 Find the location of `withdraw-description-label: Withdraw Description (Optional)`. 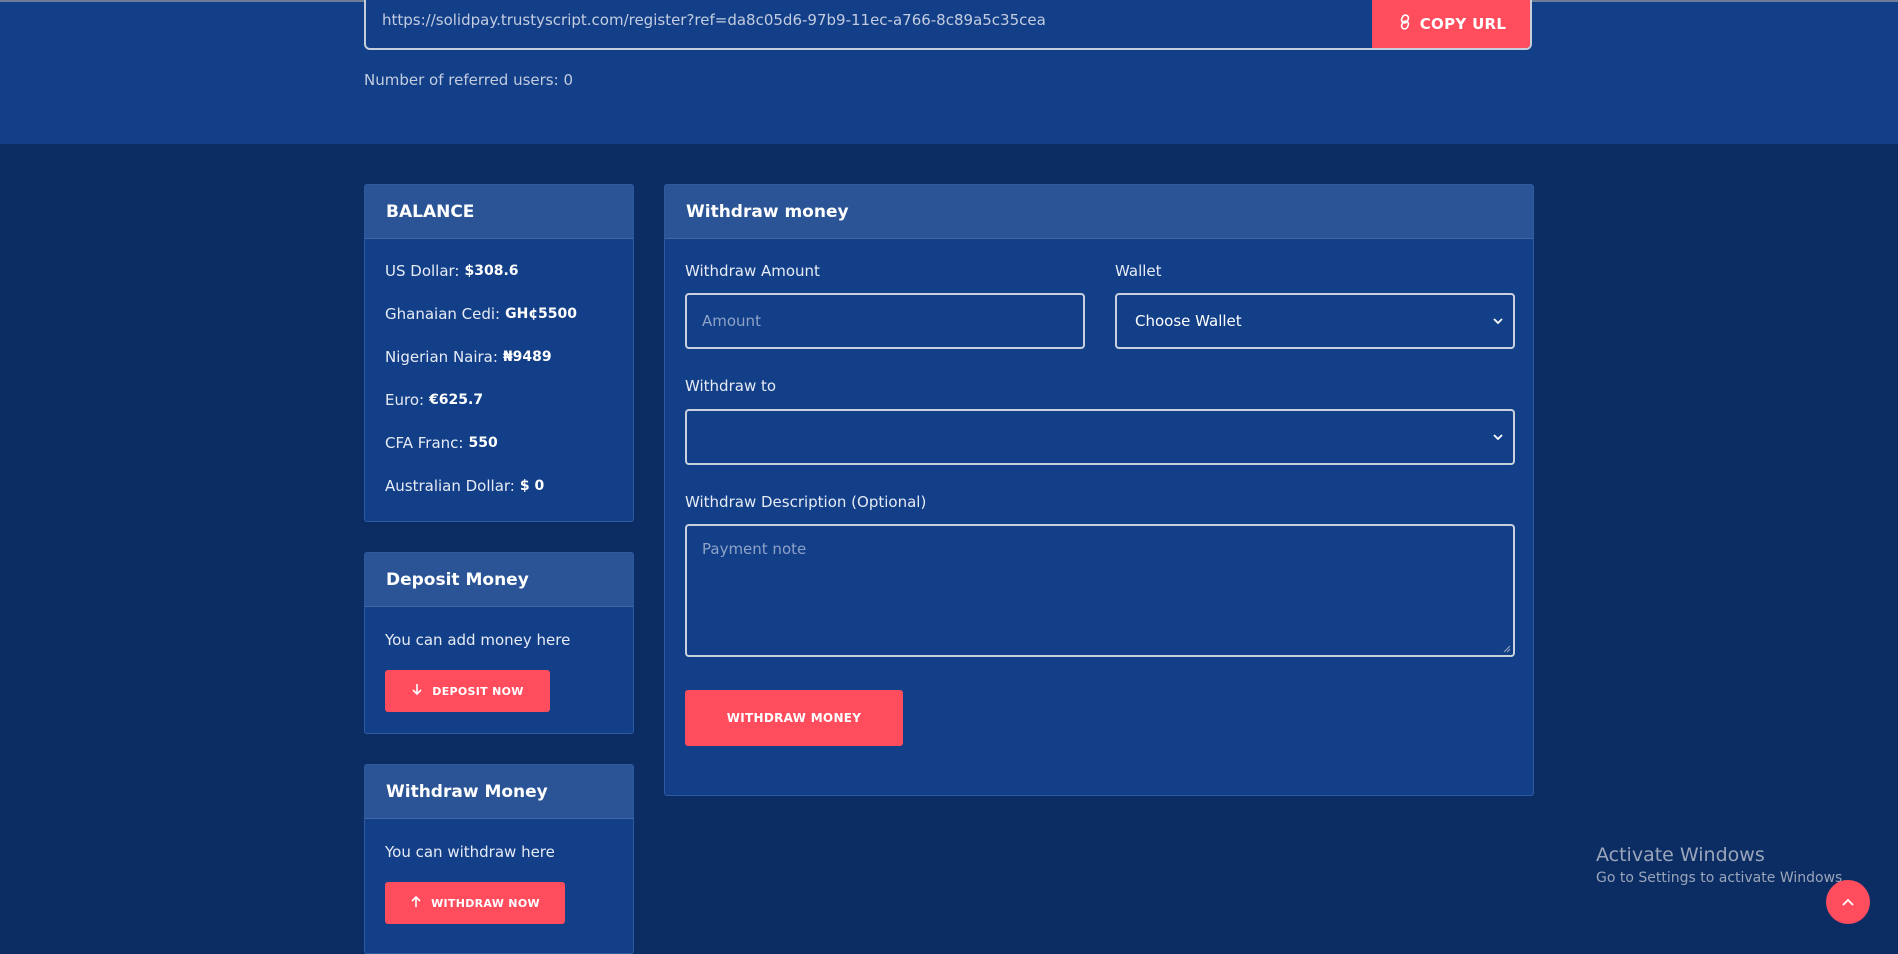

withdraw-description-label: Withdraw Description (Optional) is located at coordinates (806, 502).